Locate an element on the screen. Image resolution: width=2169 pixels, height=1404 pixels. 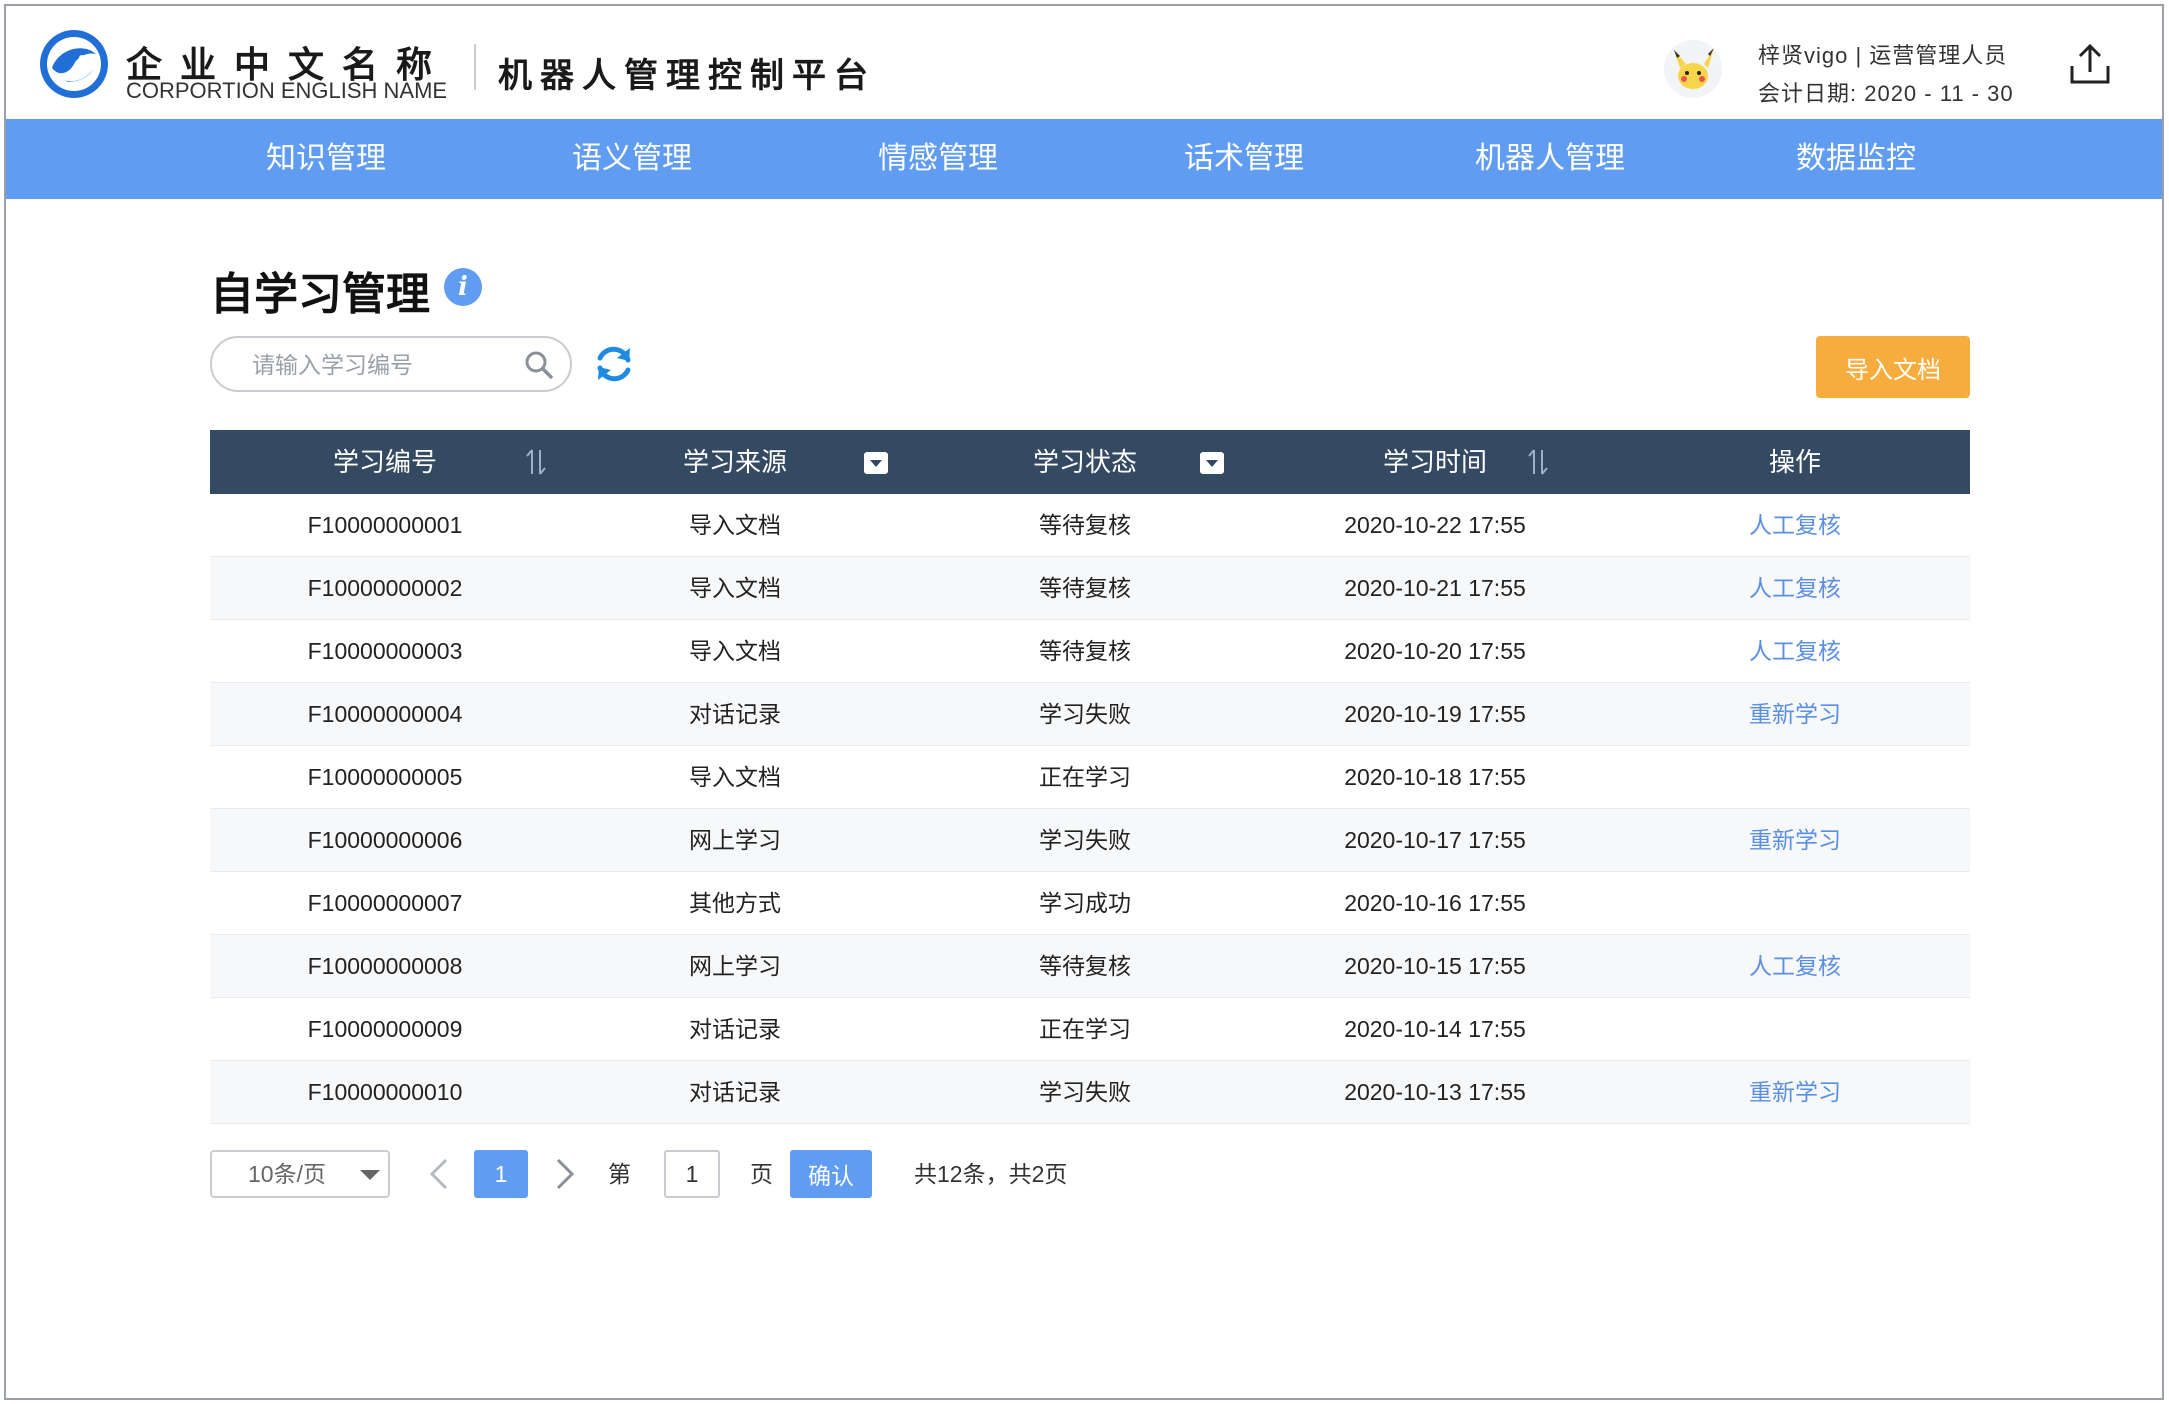
export-upload-icon is located at coordinates (2090, 64).